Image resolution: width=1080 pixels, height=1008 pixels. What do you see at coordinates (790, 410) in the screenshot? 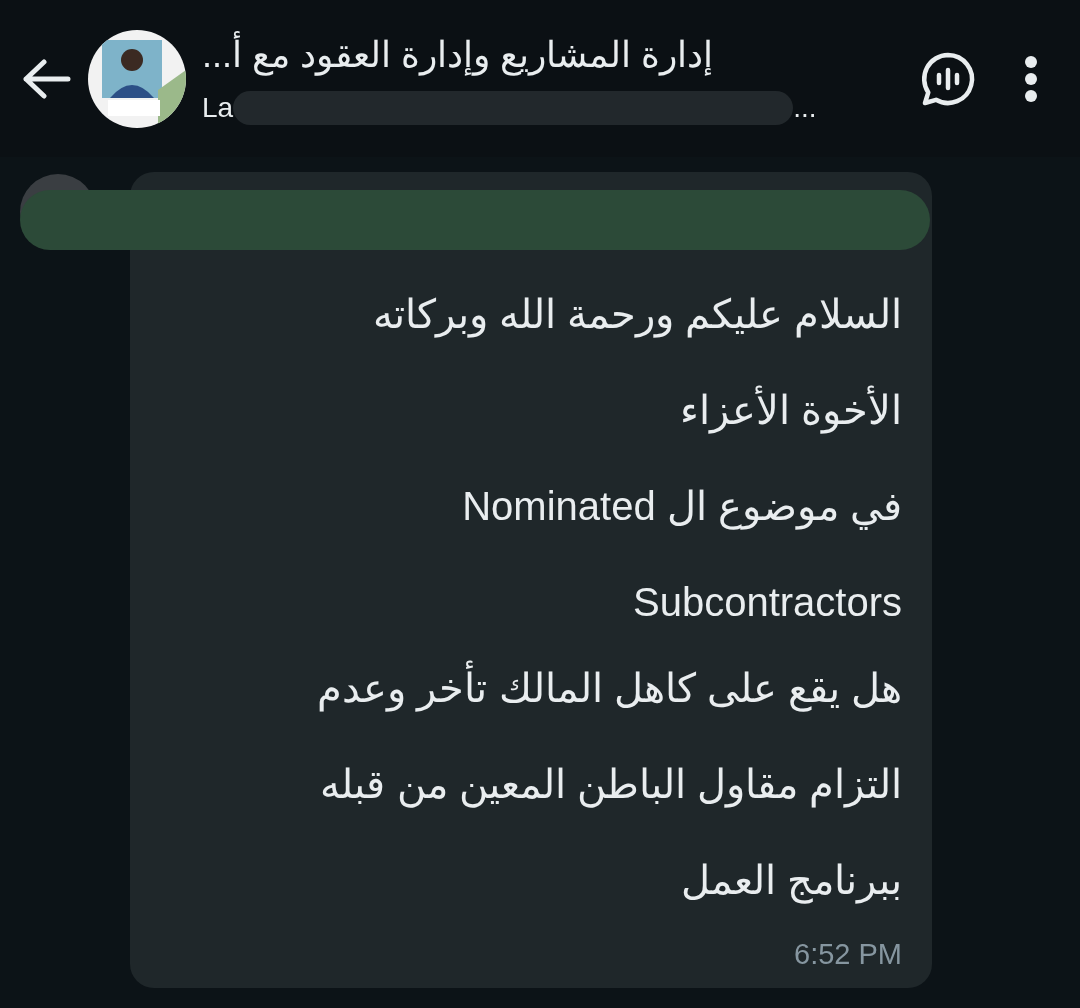
I see `message-text: الأخوة الأعزاء` at bounding box center [790, 410].